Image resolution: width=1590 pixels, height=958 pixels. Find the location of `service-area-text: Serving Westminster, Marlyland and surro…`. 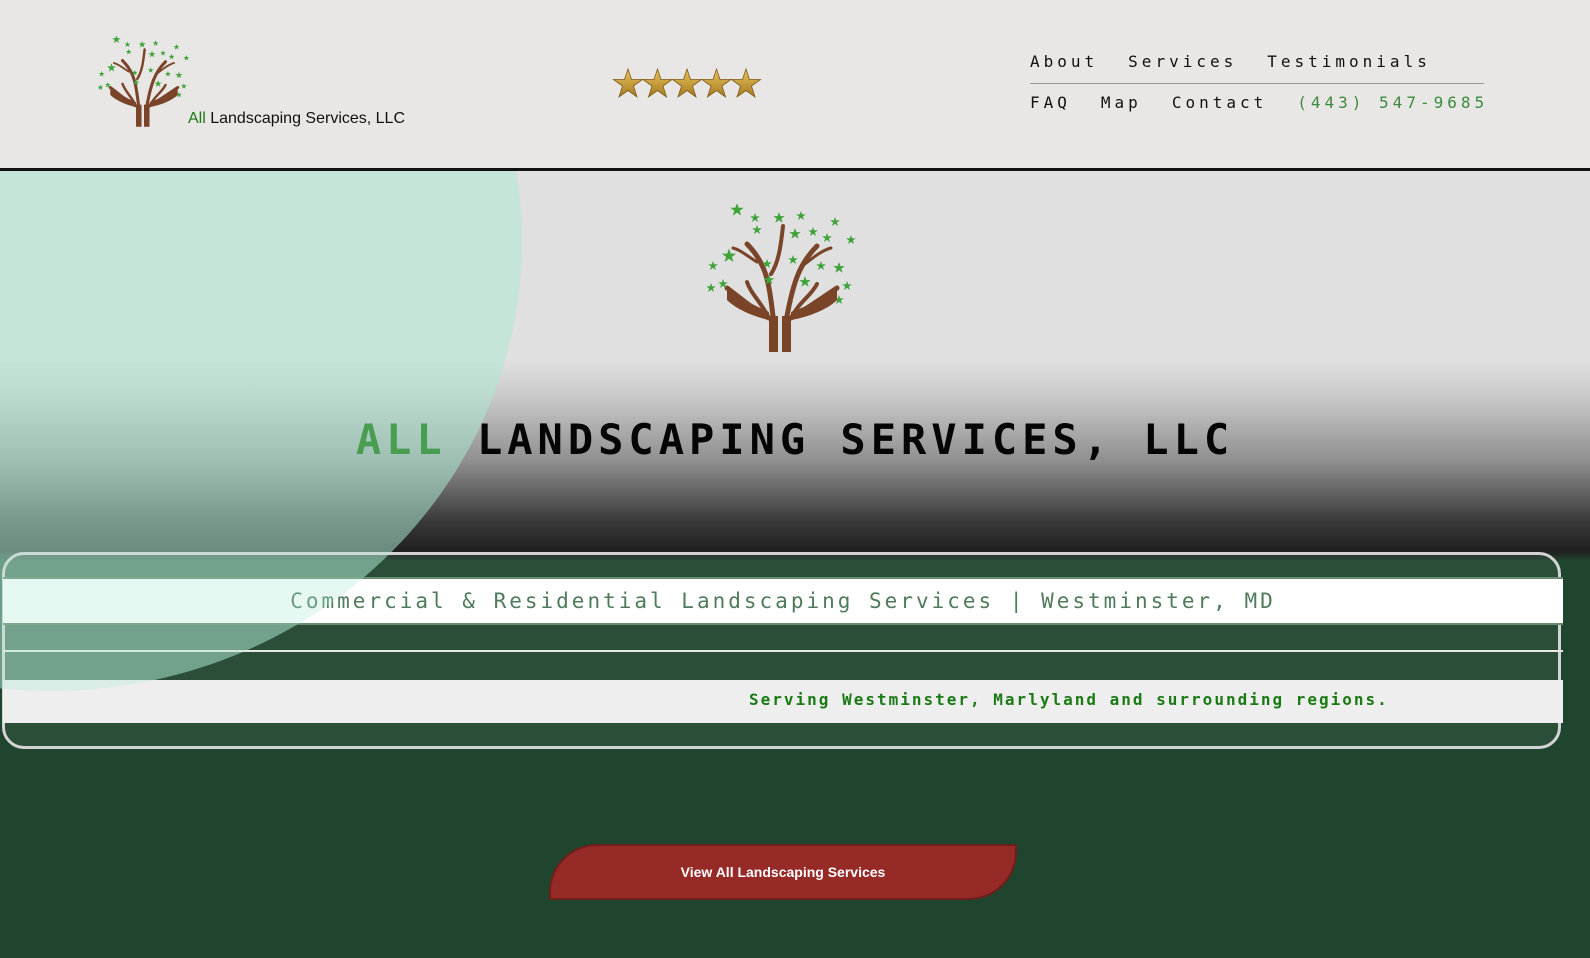

service-area-text: Serving Westminster, Marlyland and surro… is located at coordinates (1069, 699).